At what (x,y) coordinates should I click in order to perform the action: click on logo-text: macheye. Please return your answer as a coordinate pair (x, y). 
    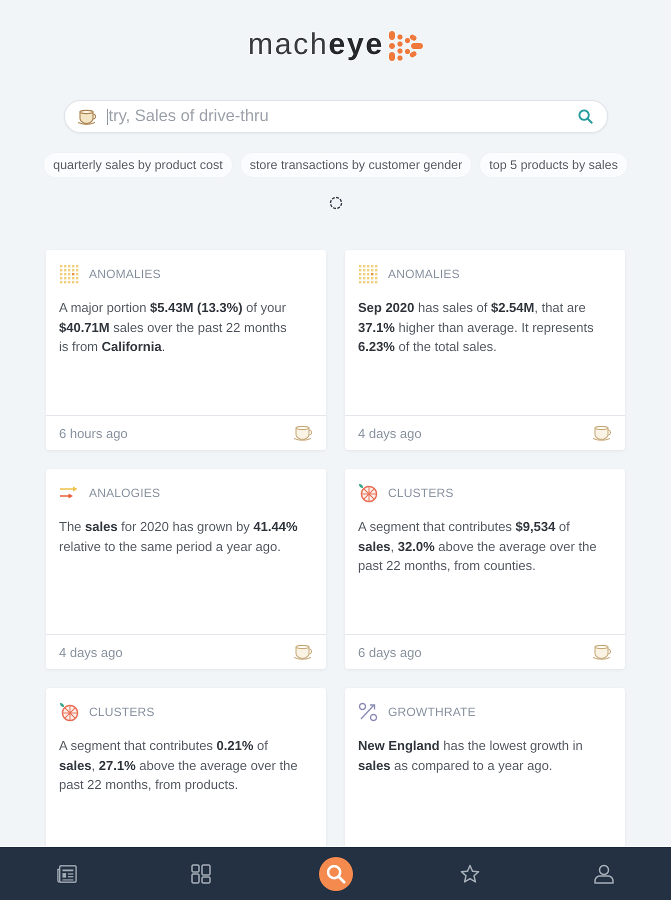
    Looking at the image, I should click on (316, 45).